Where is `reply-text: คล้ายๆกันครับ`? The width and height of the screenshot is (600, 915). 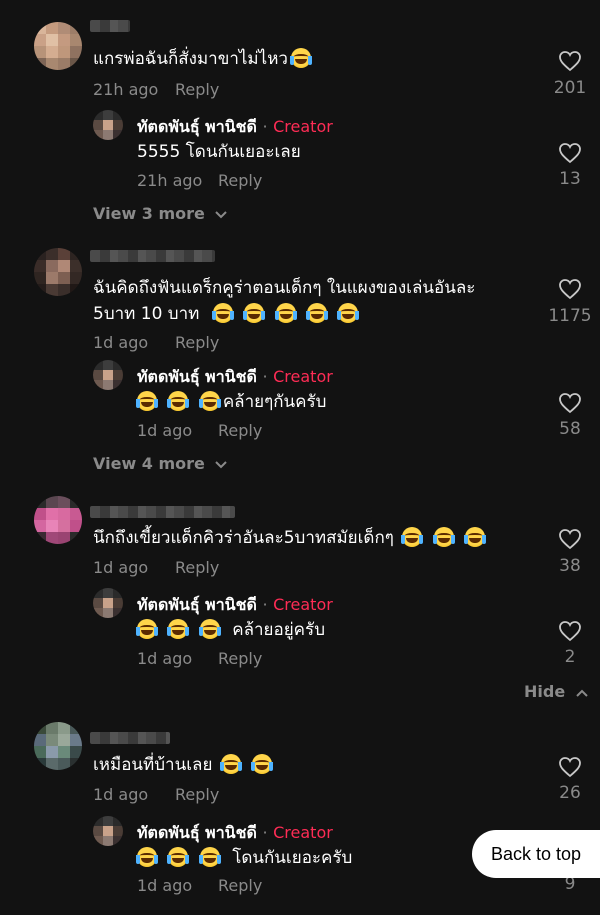
reply-text: คล้ายๆกันครับ is located at coordinates (231, 402).